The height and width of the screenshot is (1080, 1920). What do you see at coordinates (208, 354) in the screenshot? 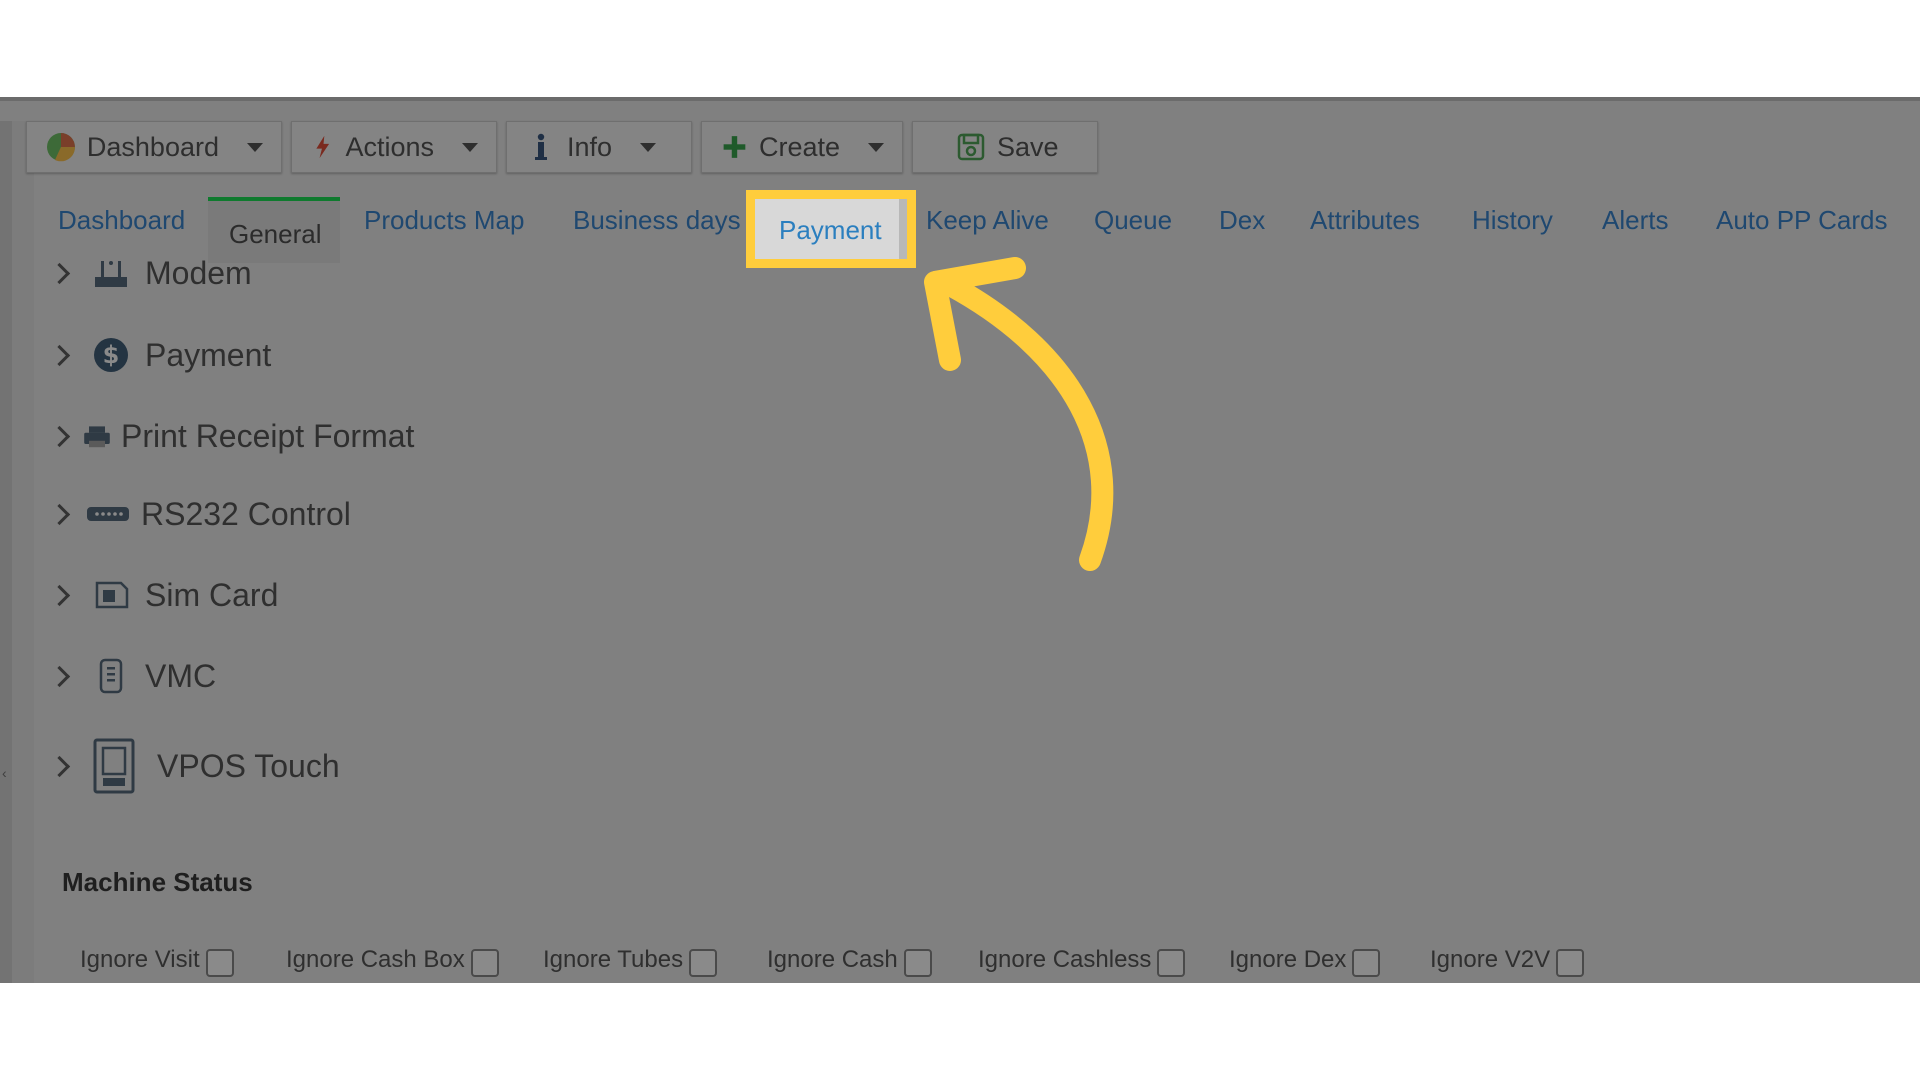
I see `tree-item-label: Payment` at bounding box center [208, 354].